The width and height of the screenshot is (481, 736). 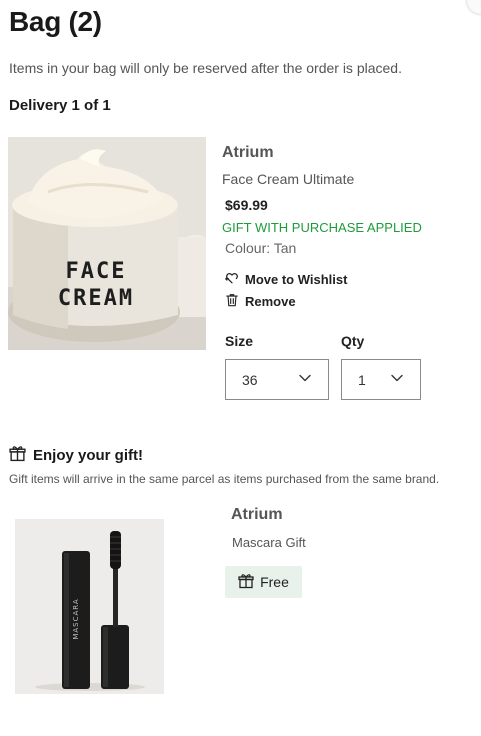 What do you see at coordinates (96, 285) in the screenshot?
I see `product-image-label: FACE CREAM` at bounding box center [96, 285].